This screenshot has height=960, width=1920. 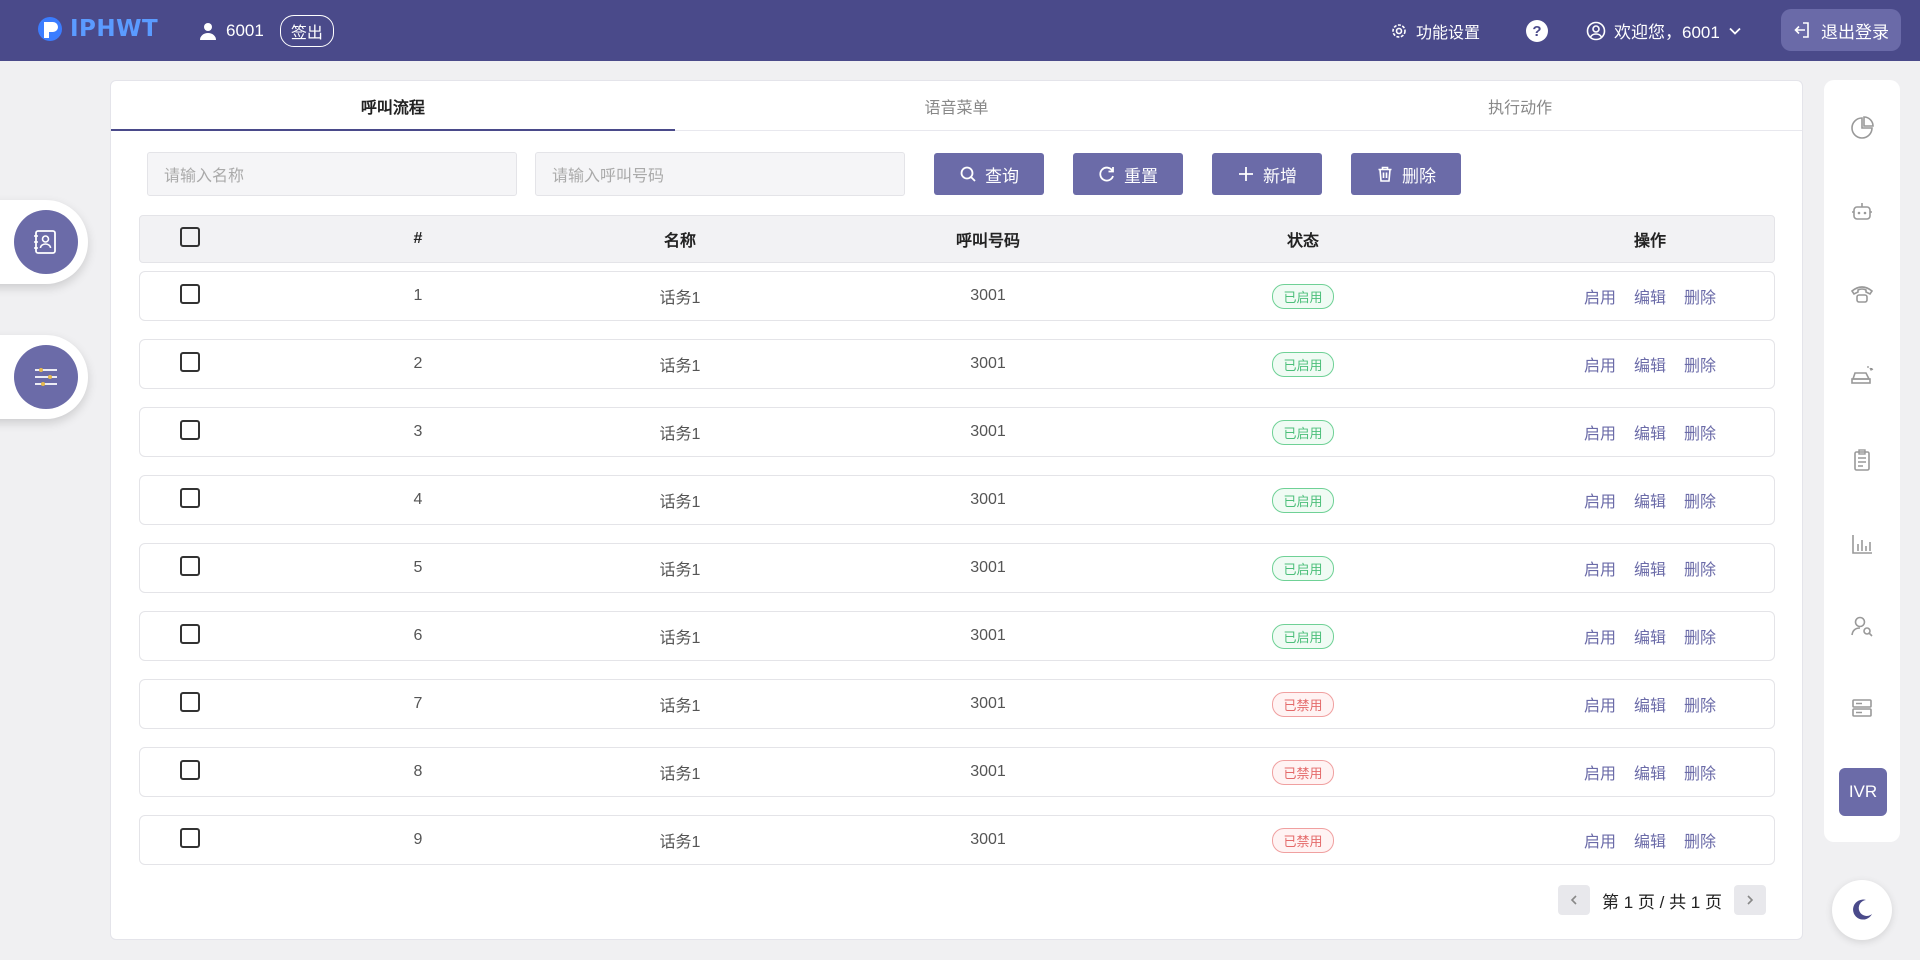 I want to click on bar-chart-icon, so click(x=1862, y=544).